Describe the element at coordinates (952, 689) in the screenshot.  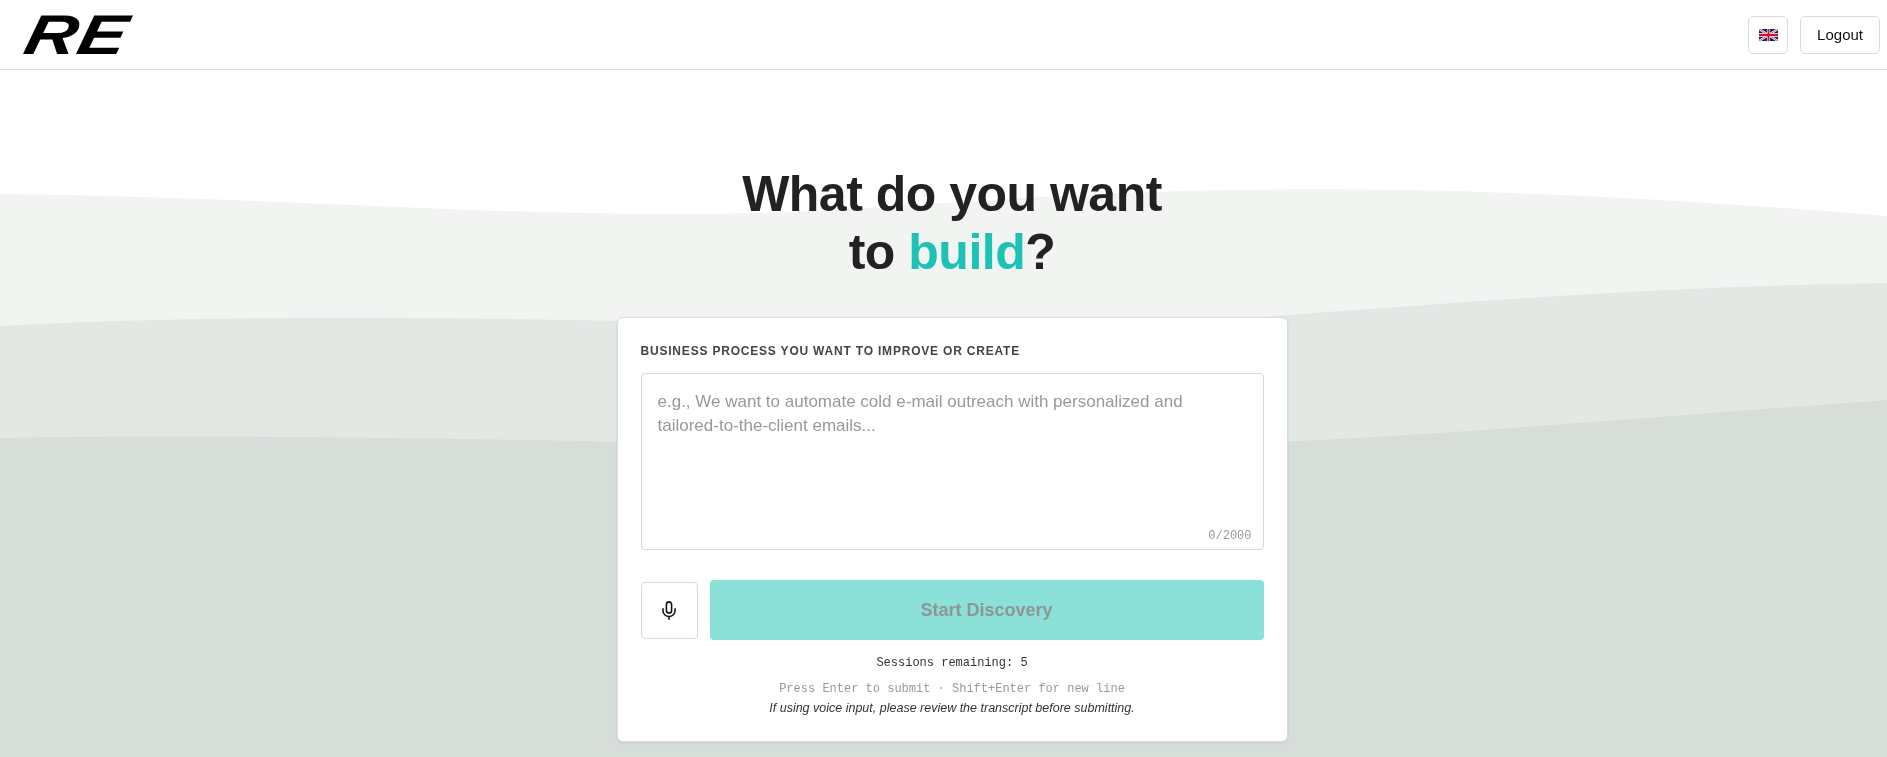
I see `keyboard-hint: Press Enter to submit · Shift+Enter for new line` at that location.